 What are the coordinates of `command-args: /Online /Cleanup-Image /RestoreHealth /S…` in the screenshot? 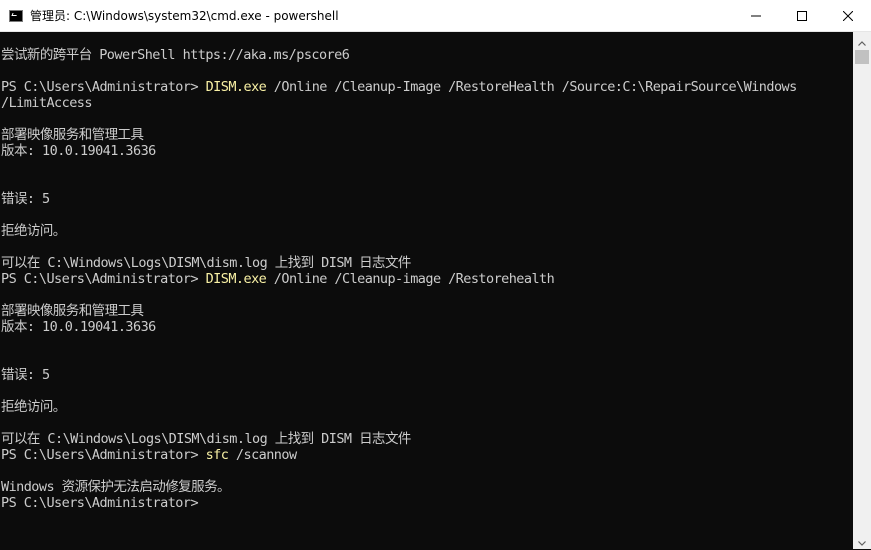 It's located at (531, 87).